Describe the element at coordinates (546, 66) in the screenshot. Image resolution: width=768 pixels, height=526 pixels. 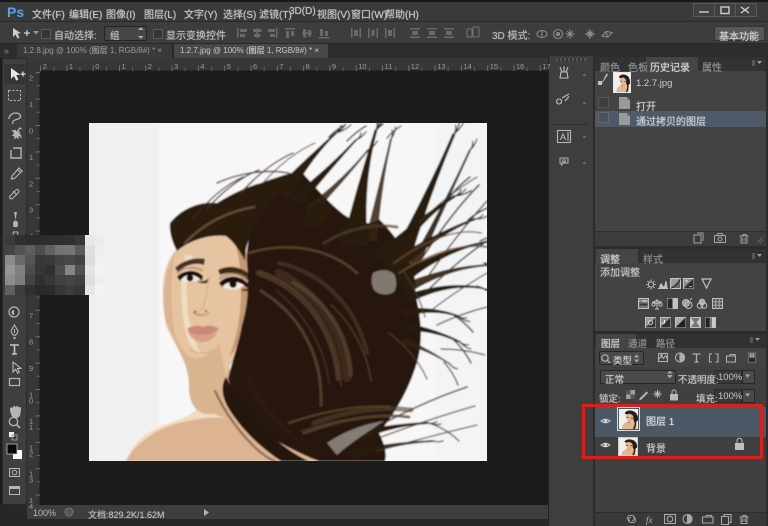
I see `svg-text: 17` at that location.